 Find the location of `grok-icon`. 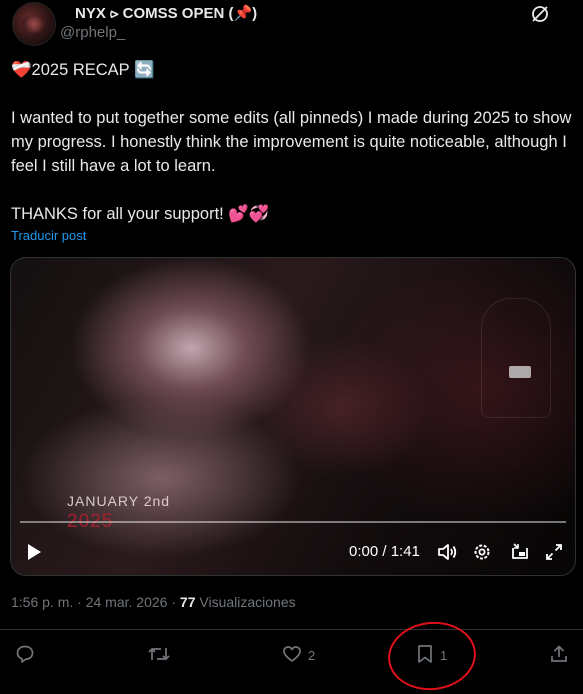

grok-icon is located at coordinates (540, 14).